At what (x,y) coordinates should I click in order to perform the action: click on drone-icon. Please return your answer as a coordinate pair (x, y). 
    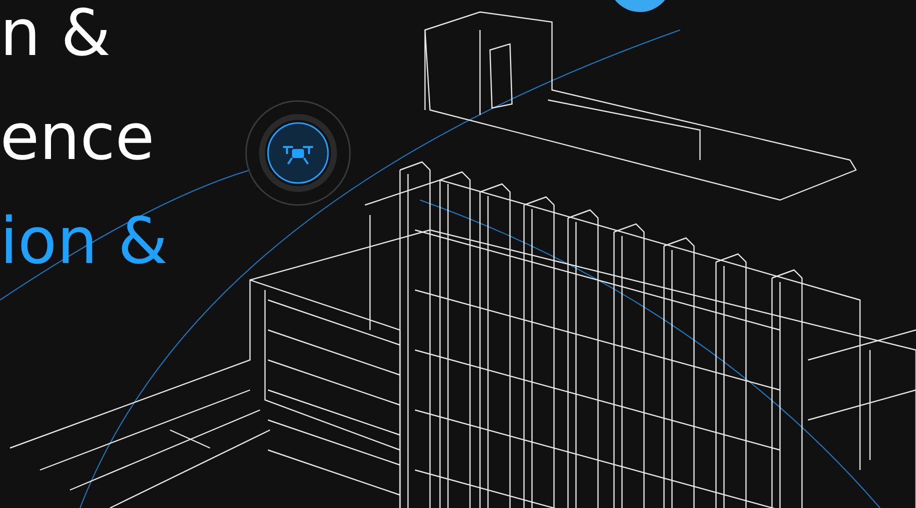
    Looking at the image, I should click on (298, 153).